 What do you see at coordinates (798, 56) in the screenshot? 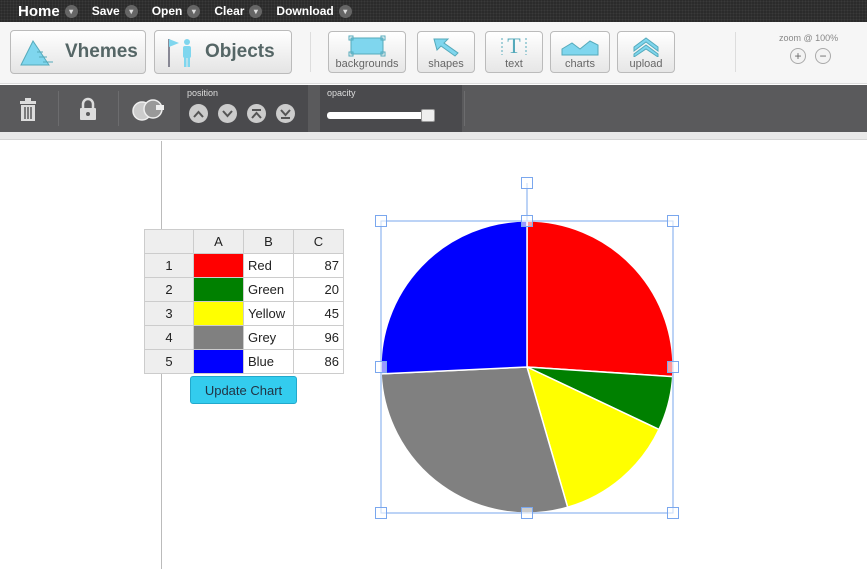
I see `zoom-in-button: +` at bounding box center [798, 56].